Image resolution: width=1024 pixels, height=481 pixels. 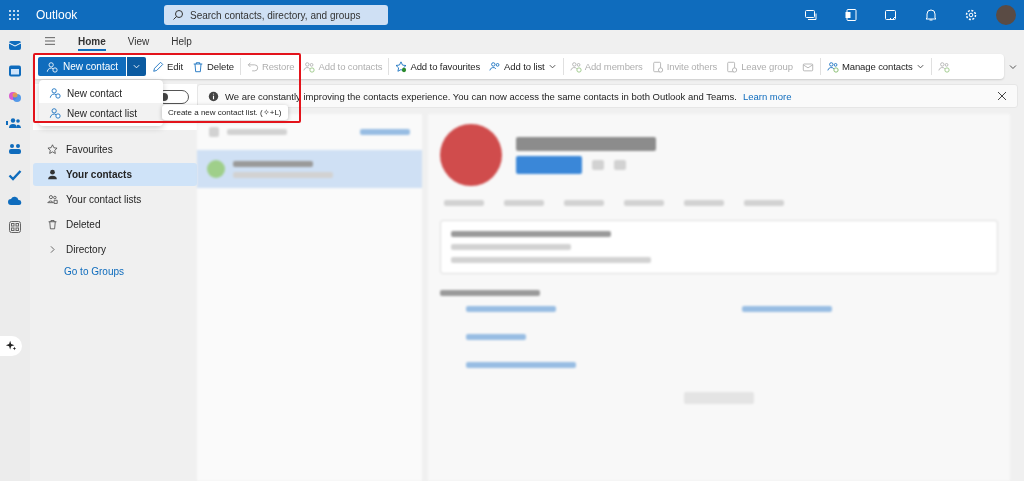 What do you see at coordinates (52, 149) in the screenshot?
I see `star-icon` at bounding box center [52, 149].